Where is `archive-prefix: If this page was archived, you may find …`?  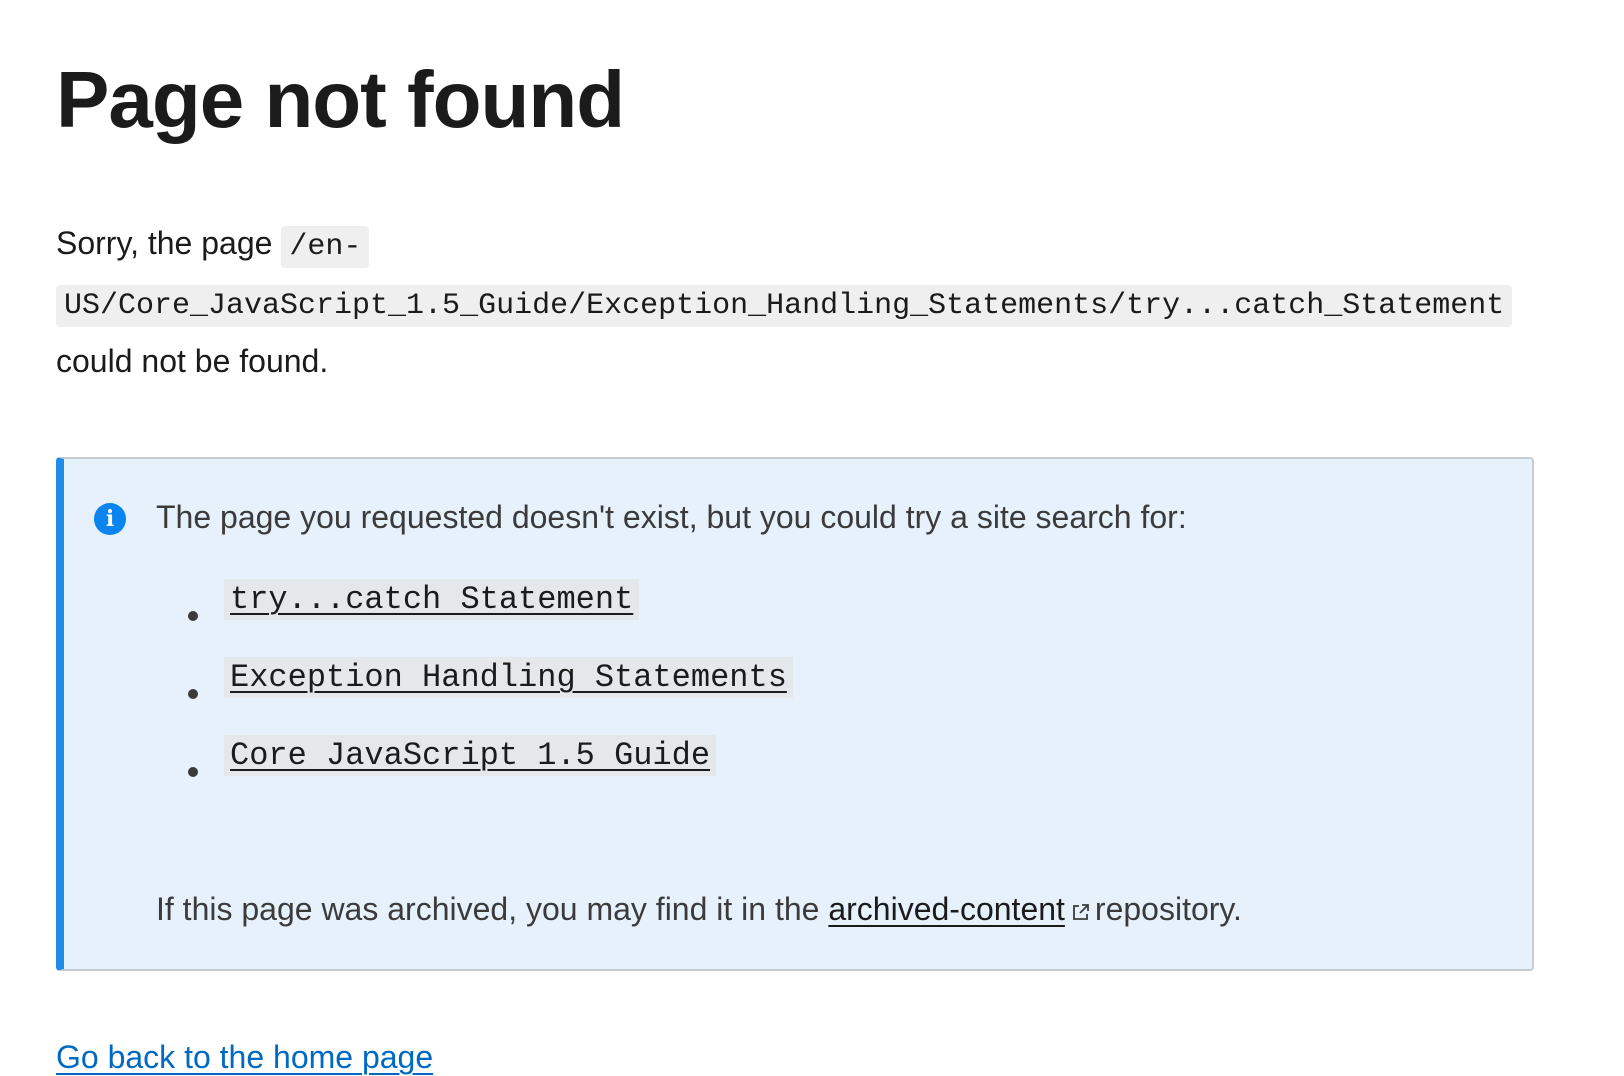 archive-prefix: If this page was archived, you may find … is located at coordinates (488, 909).